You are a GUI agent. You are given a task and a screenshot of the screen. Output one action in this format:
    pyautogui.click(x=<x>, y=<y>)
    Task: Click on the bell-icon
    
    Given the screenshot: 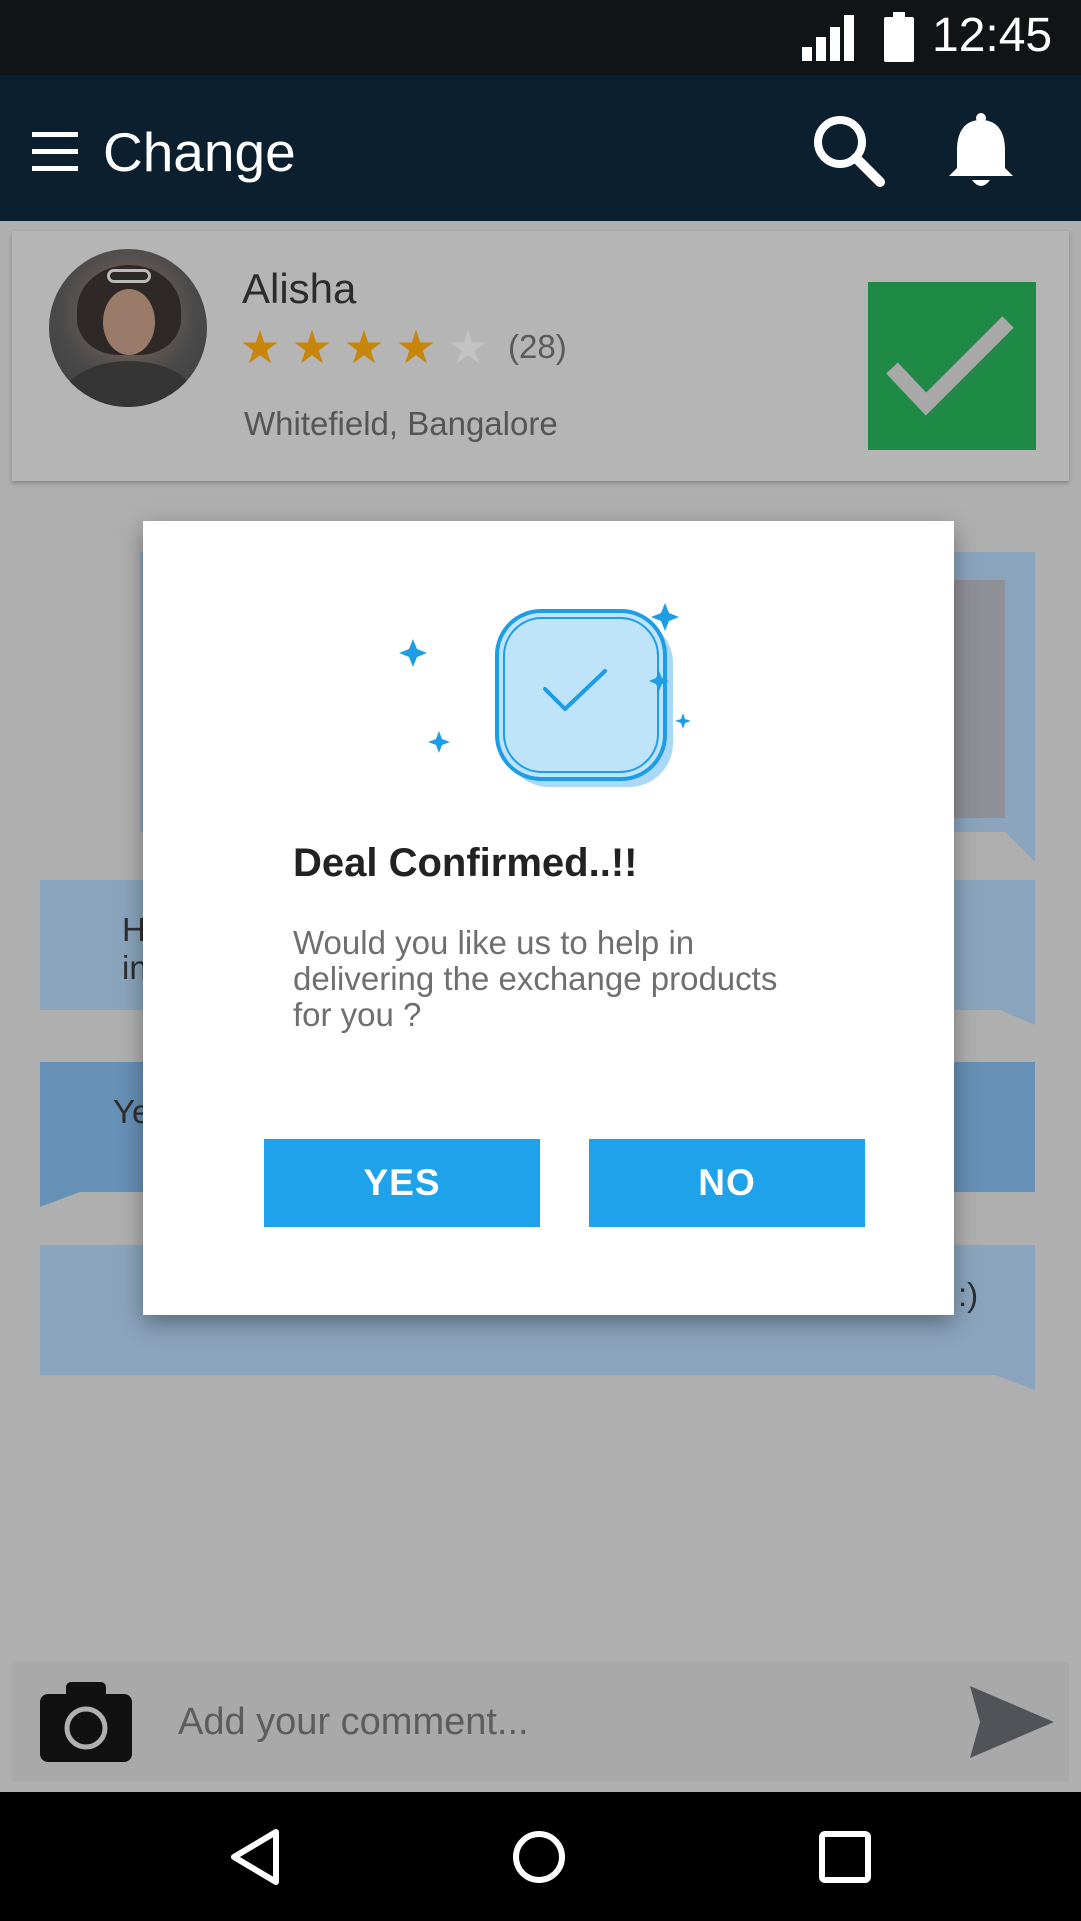 What is the action you would take?
    pyautogui.click(x=981, y=152)
    